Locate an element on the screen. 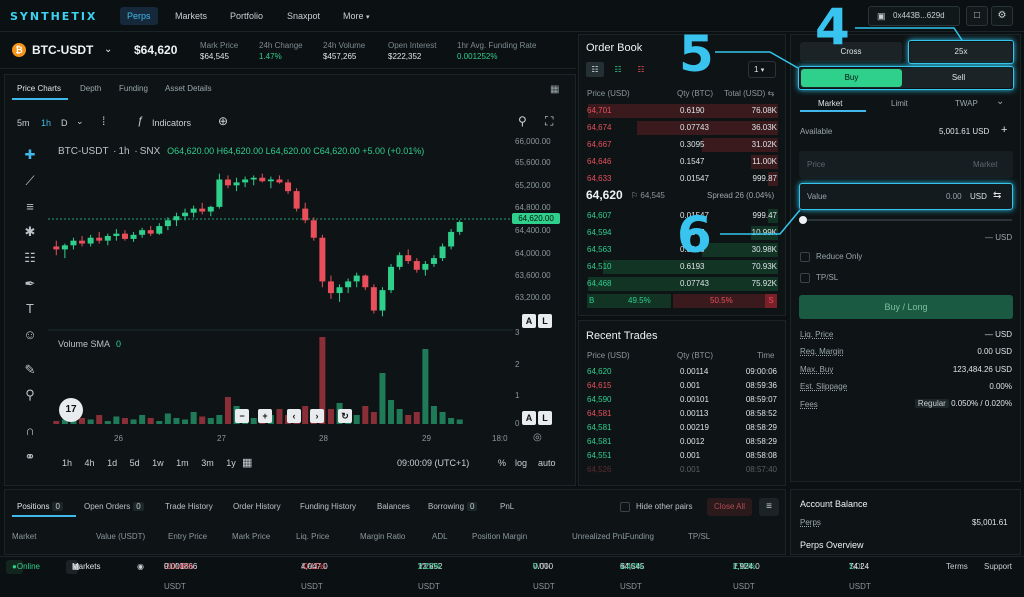 The image size is (1024, 597). tab-depth: Depth is located at coordinates (90, 88).